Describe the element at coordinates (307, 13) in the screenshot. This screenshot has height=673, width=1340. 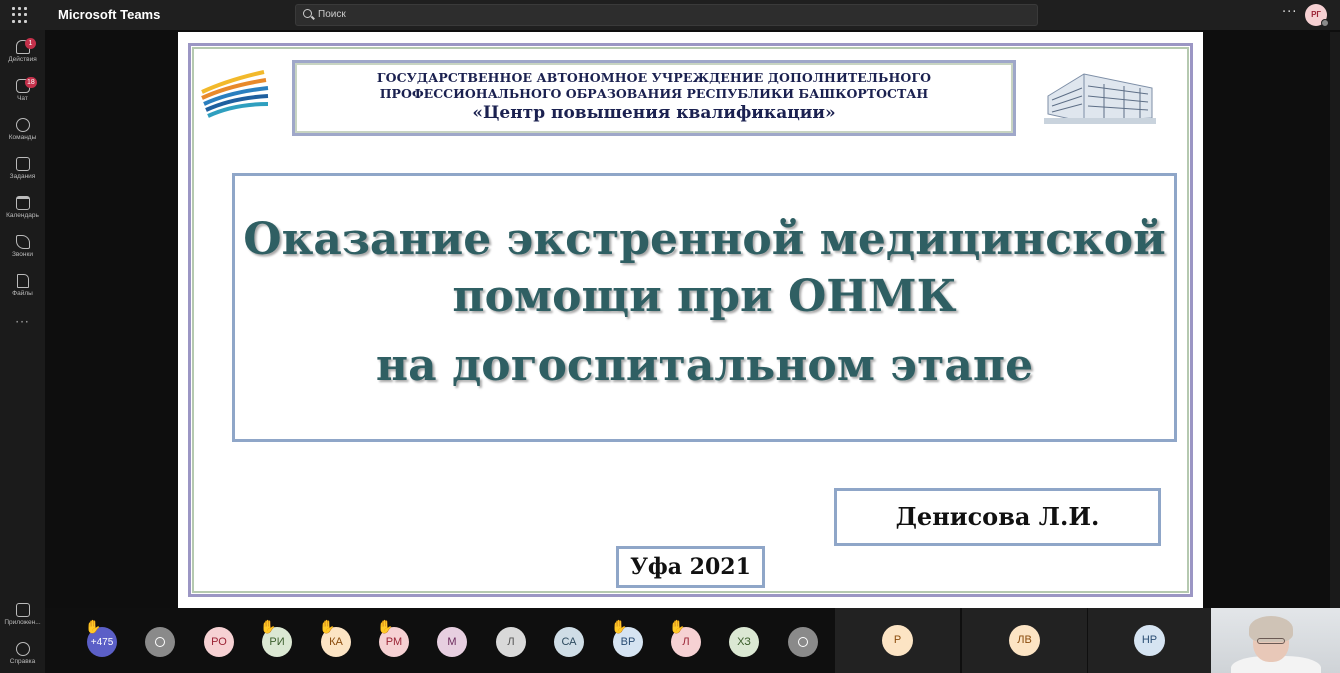
I see `search-icon` at that location.